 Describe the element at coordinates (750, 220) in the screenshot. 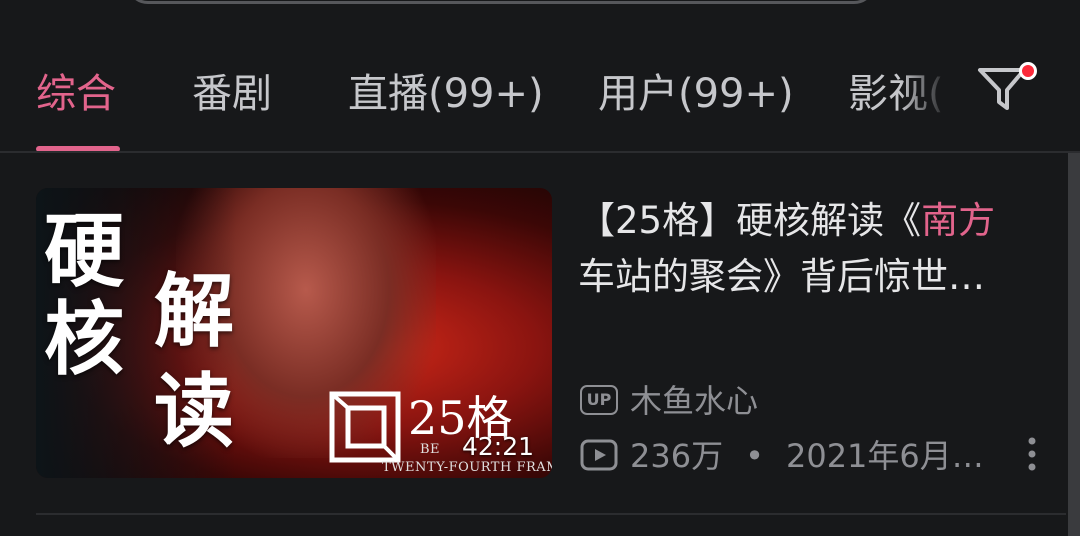

I see `title-text: 【25格】硬核解读《` at that location.